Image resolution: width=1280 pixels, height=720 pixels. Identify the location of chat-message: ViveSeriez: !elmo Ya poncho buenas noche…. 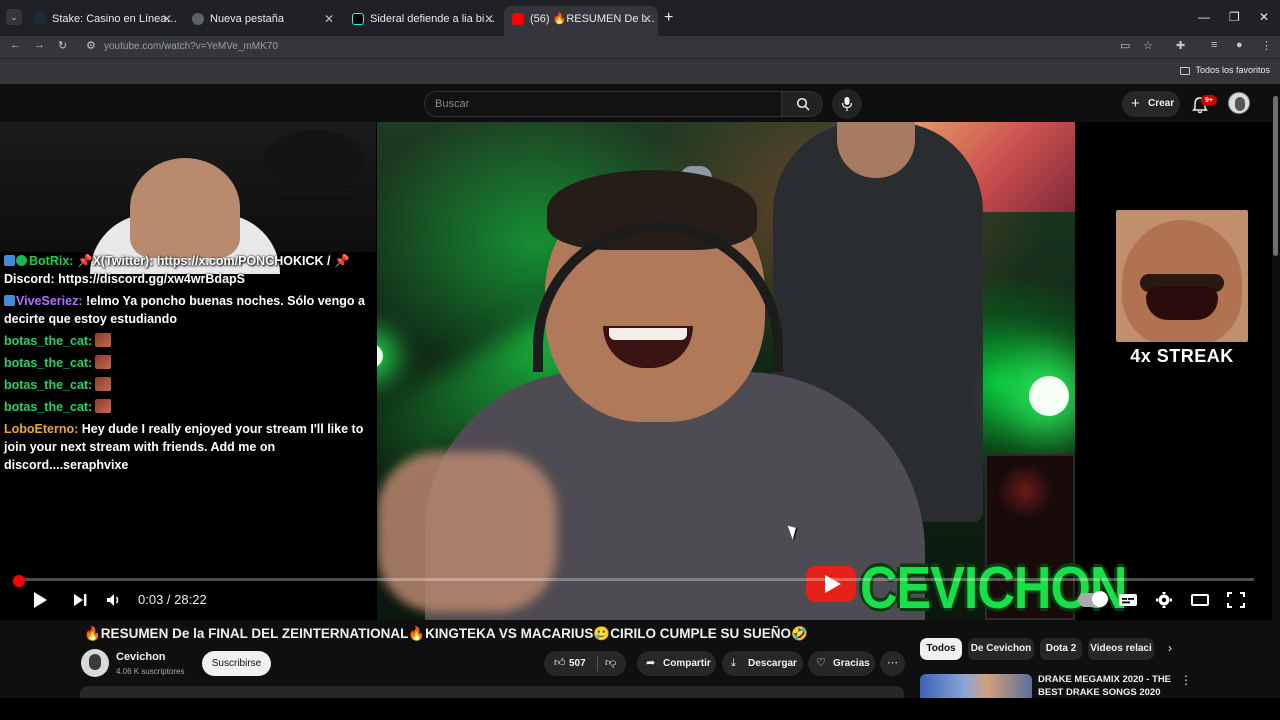
(188, 310).